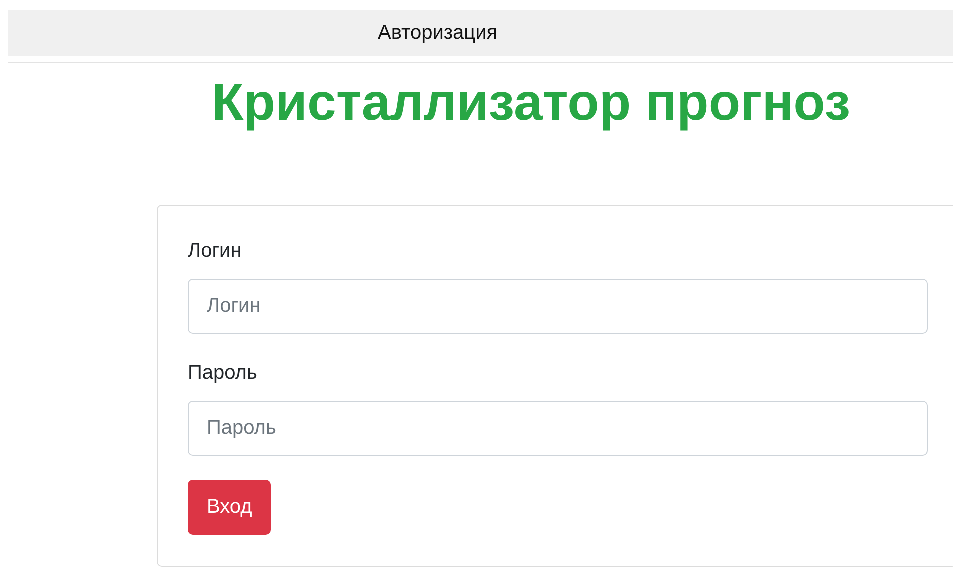  I want to click on input-field: Пароль, so click(558, 428).